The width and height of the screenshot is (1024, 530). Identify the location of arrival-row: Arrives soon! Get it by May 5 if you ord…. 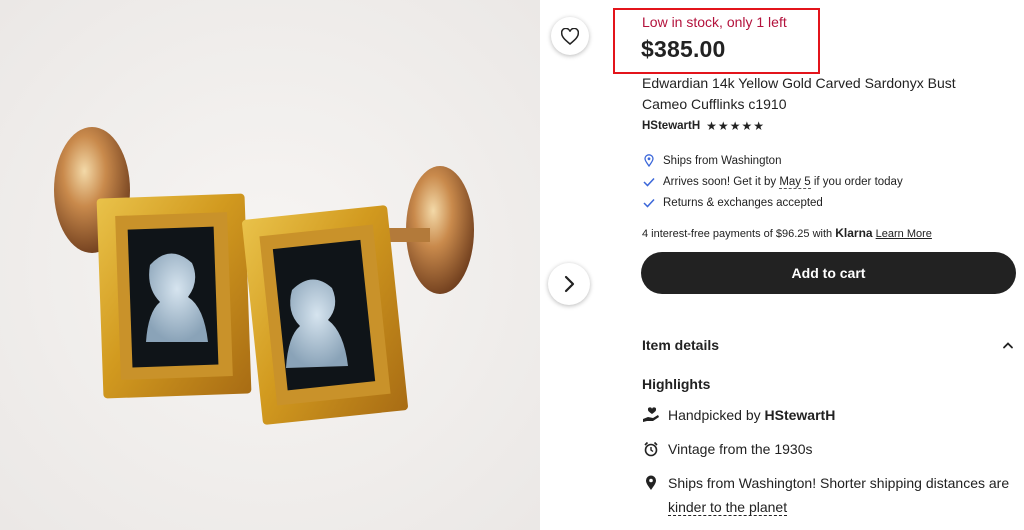
(822, 181).